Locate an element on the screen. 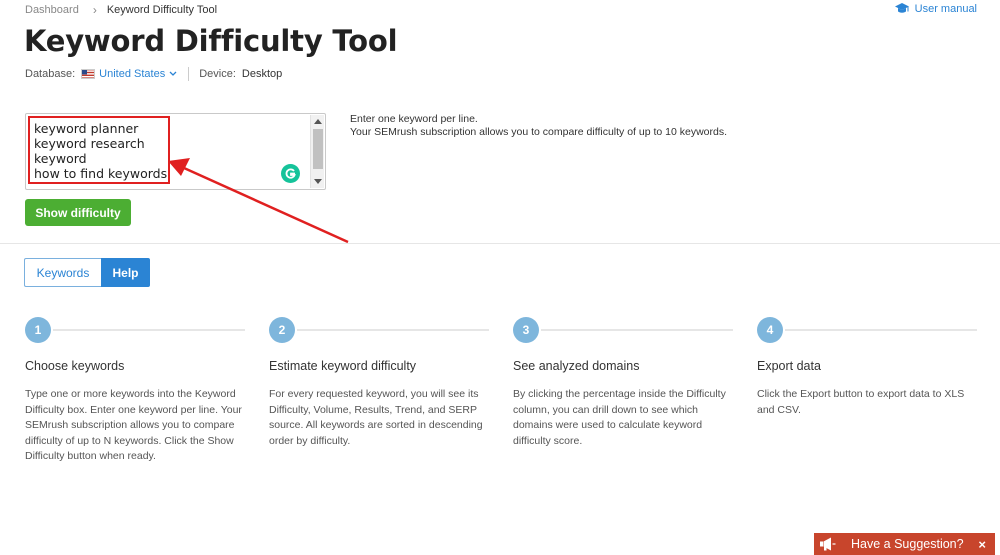  breadcrumb: Dashboard › Keyword Difficulty Tool is located at coordinates (121, 10).